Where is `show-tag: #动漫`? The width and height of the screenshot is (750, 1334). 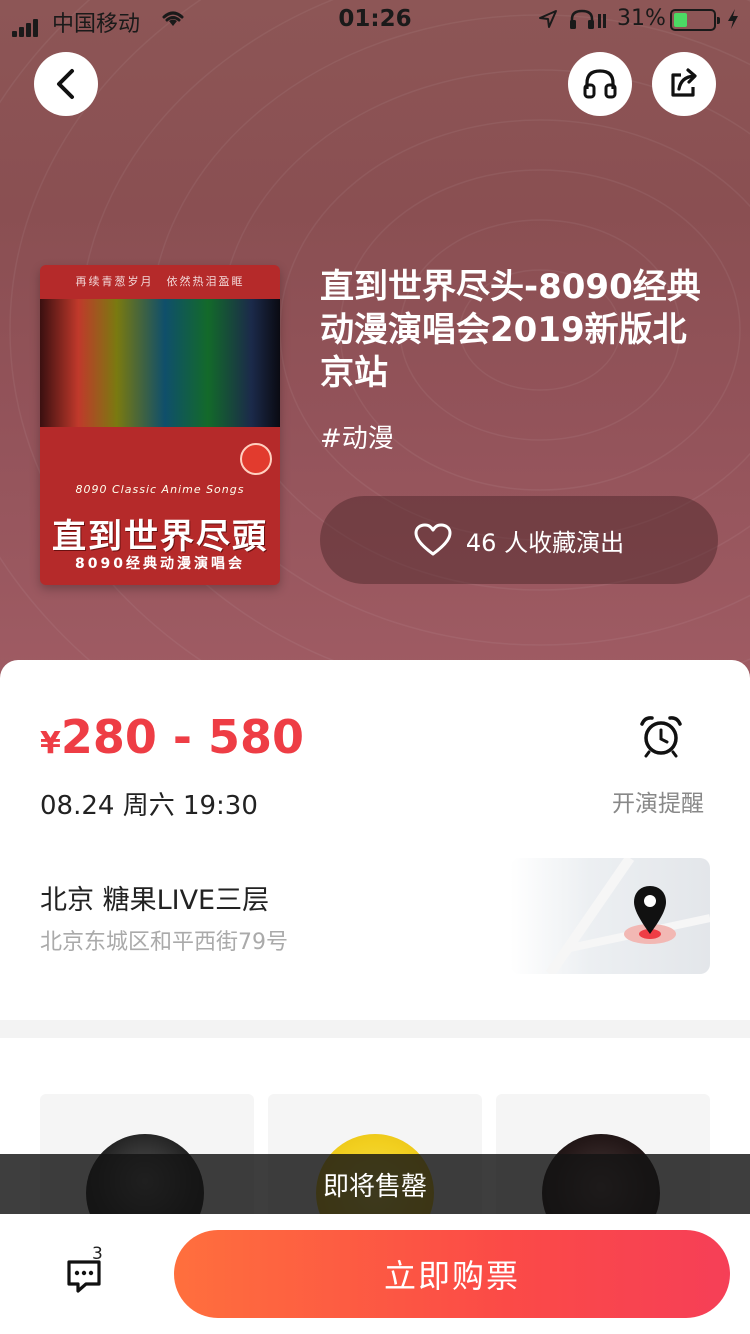
show-tag: #动漫 is located at coordinates (357, 436).